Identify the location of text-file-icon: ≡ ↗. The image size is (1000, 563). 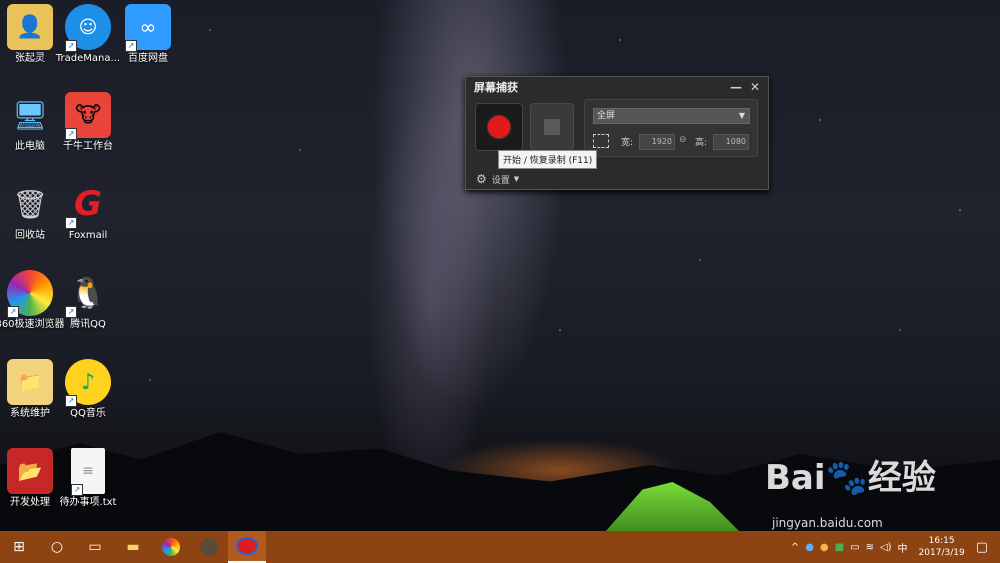
(88, 472).